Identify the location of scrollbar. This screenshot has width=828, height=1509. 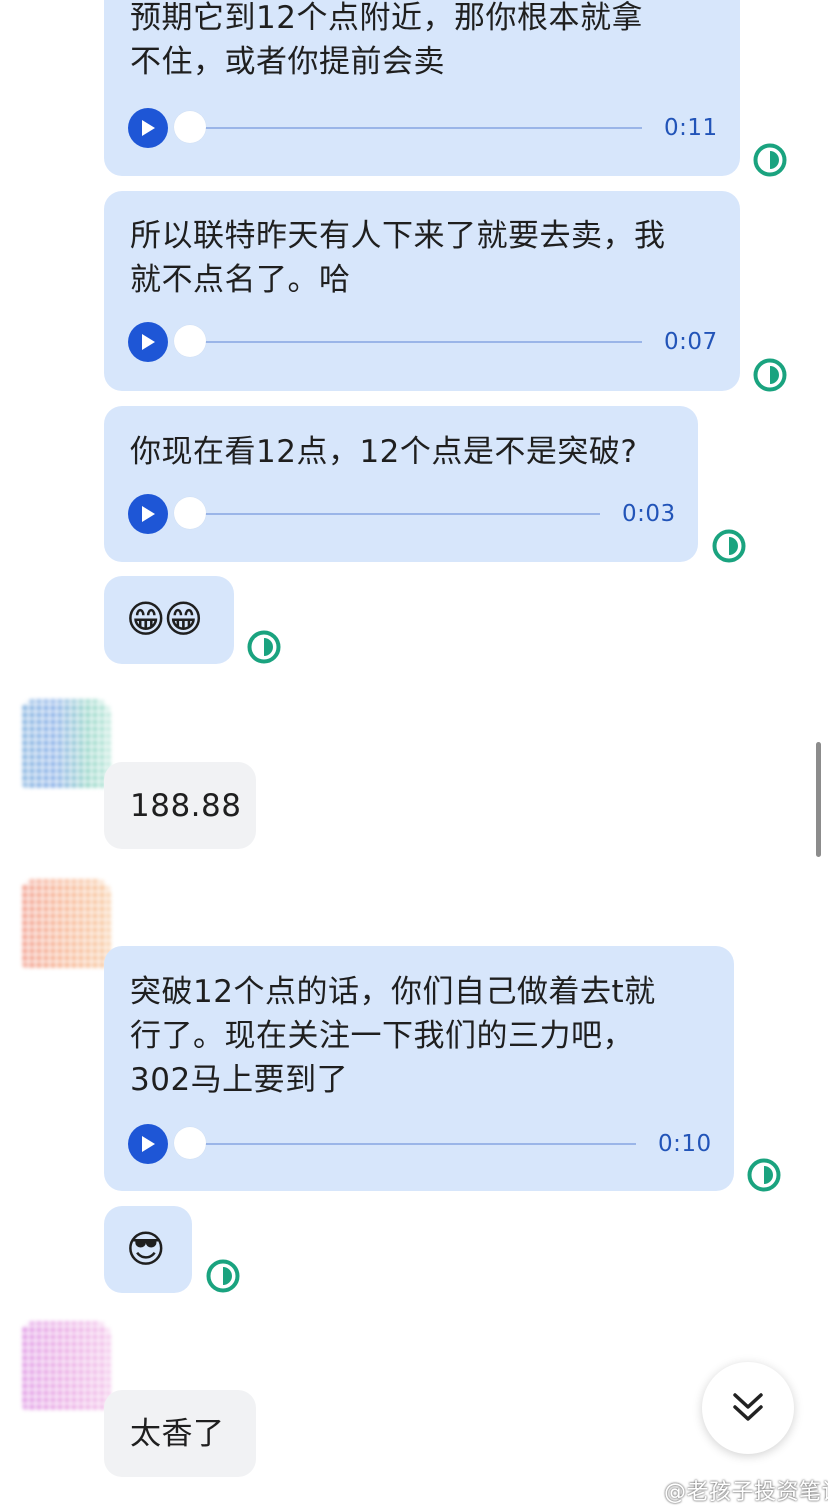
(818, 799).